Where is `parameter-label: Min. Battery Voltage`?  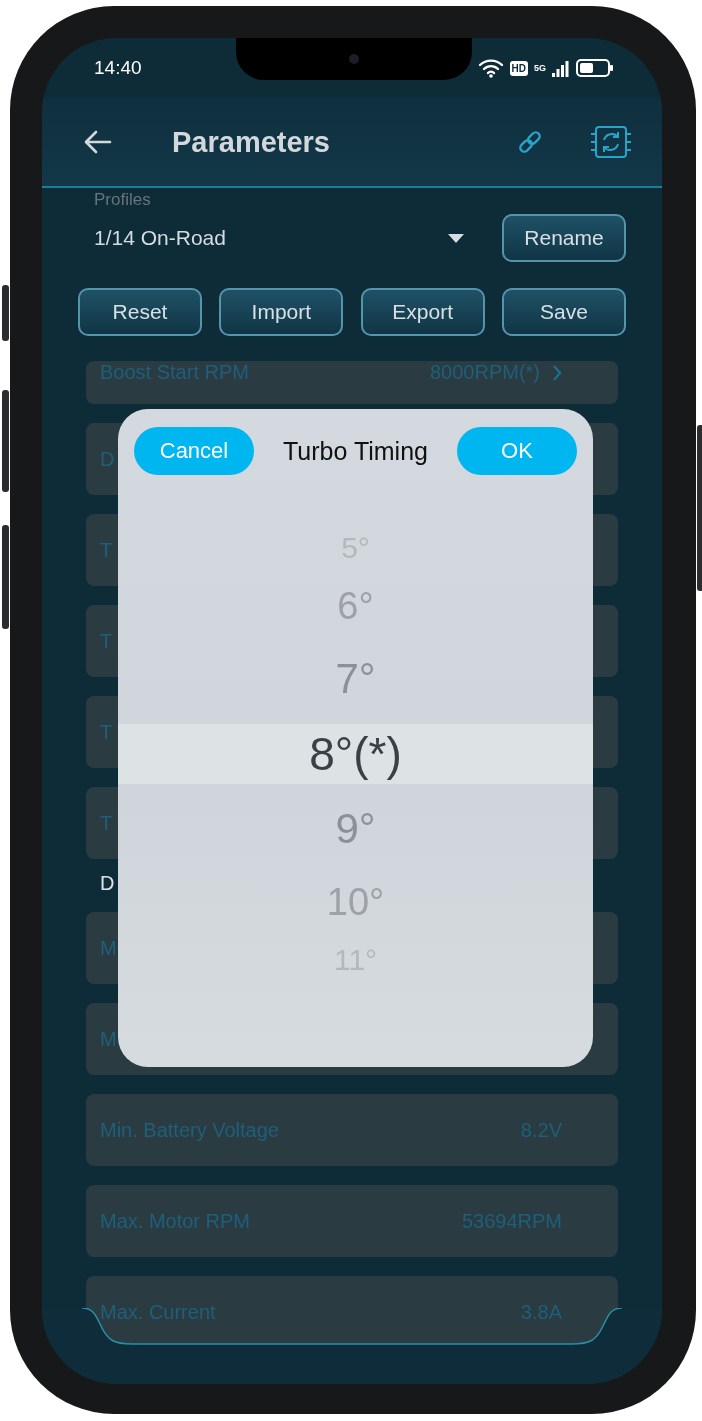
parameter-label: Min. Battery Voltage is located at coordinates (189, 1130).